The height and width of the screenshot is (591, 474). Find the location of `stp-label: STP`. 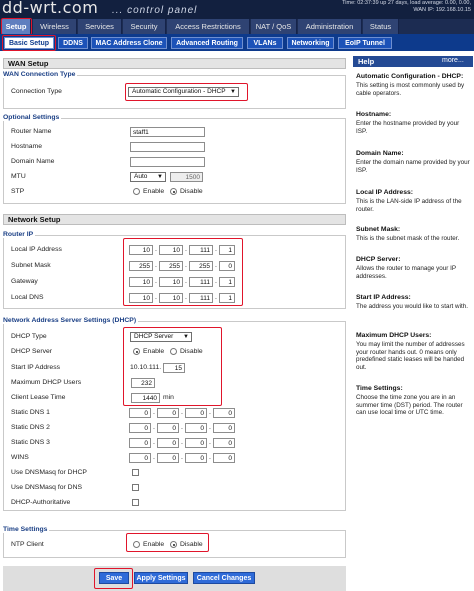

stp-label: STP is located at coordinates (18, 191).